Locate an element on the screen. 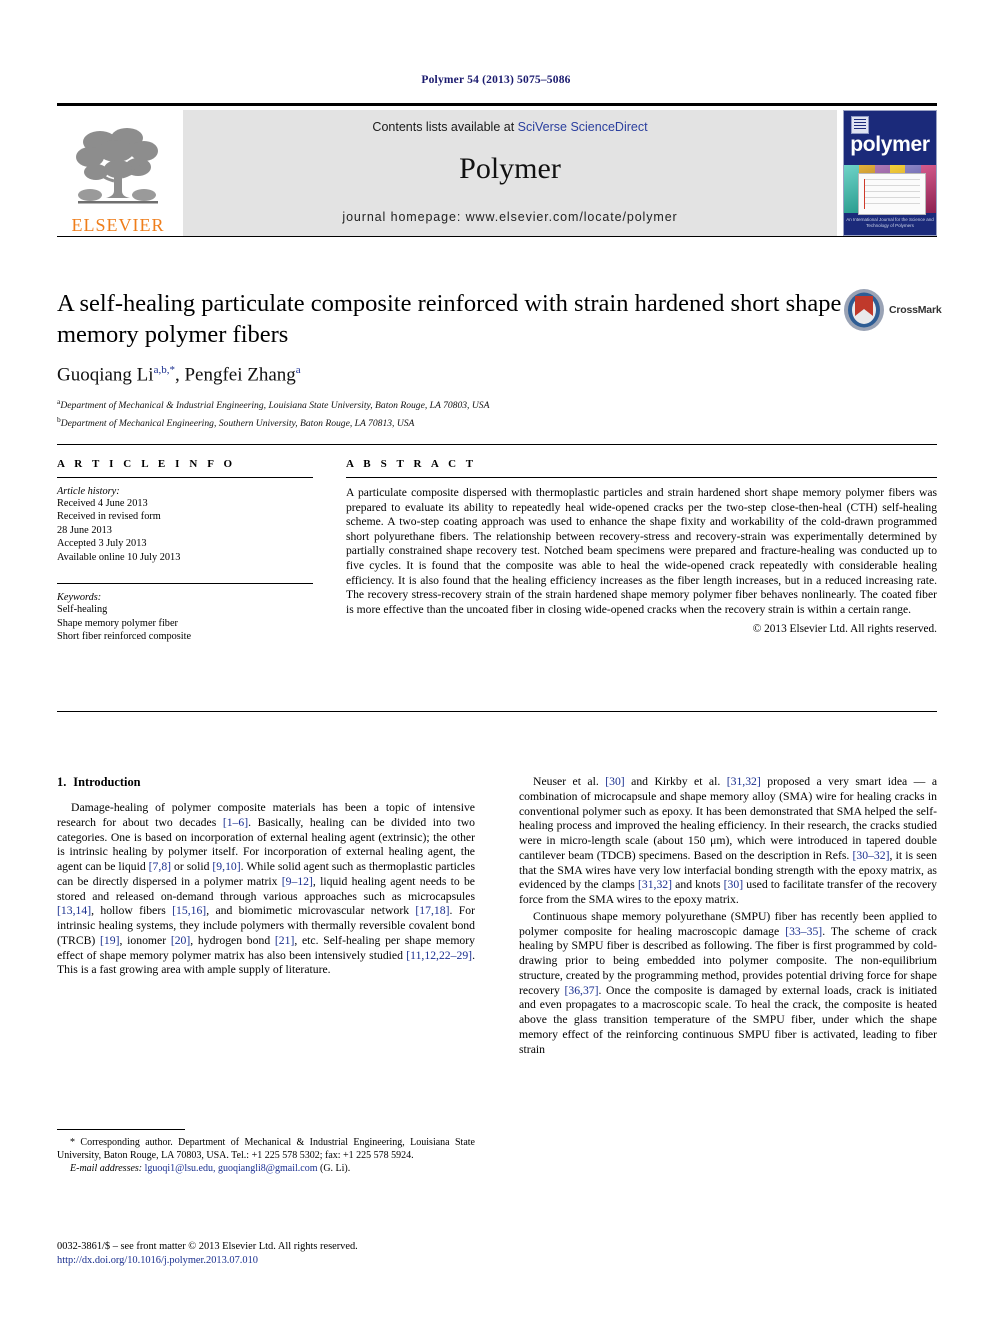 The height and width of the screenshot is (1323, 992). abstract-heading: A B S T R A C T is located at coordinates (411, 464).